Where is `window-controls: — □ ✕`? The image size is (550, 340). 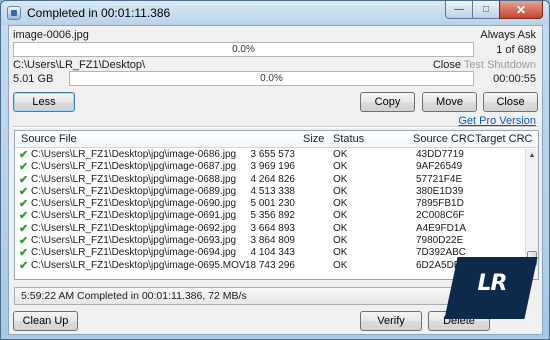 window-controls: — □ ✕ is located at coordinates (494, 10).